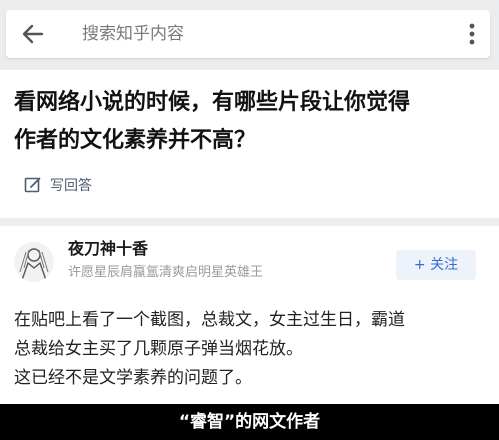 The image size is (499, 440). Describe the element at coordinates (135, 140) in the screenshot. I see `question-title-line: 作者的文化素养并不高？` at that location.